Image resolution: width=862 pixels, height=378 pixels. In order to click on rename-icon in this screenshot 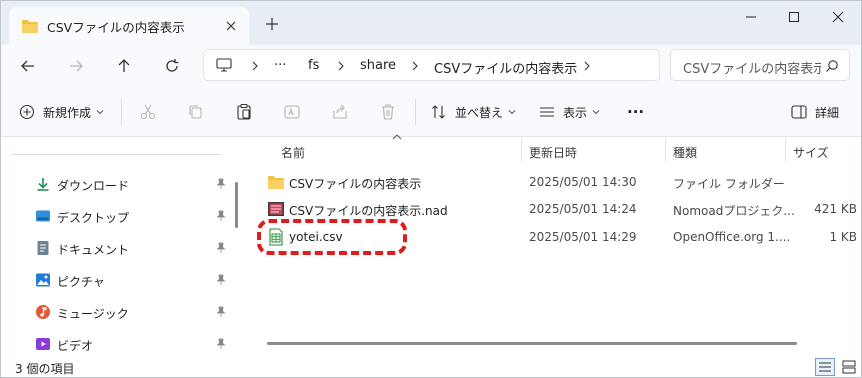, I will do `click(292, 112)`.